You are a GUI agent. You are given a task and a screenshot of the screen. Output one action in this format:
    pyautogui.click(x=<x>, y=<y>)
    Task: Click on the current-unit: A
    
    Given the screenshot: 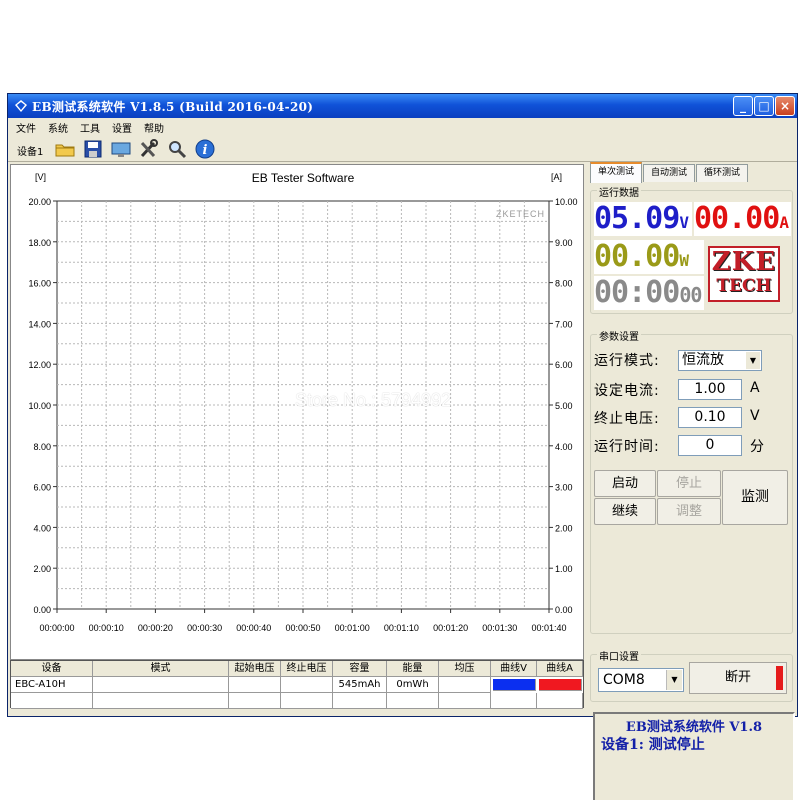 What is the action you would take?
    pyautogui.click(x=784, y=222)
    